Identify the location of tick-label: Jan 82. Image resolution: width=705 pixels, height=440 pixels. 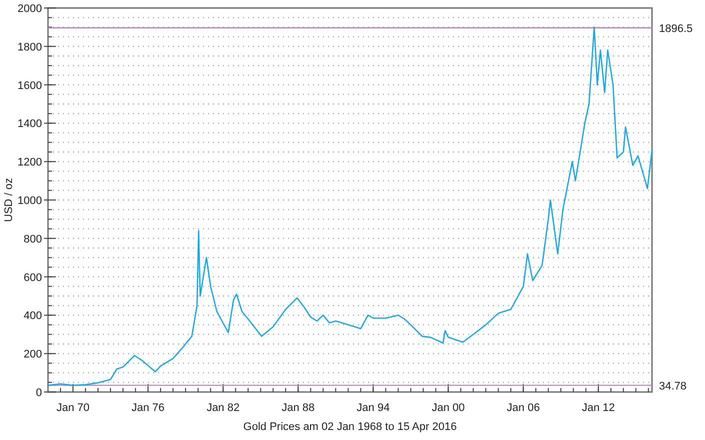
(223, 408).